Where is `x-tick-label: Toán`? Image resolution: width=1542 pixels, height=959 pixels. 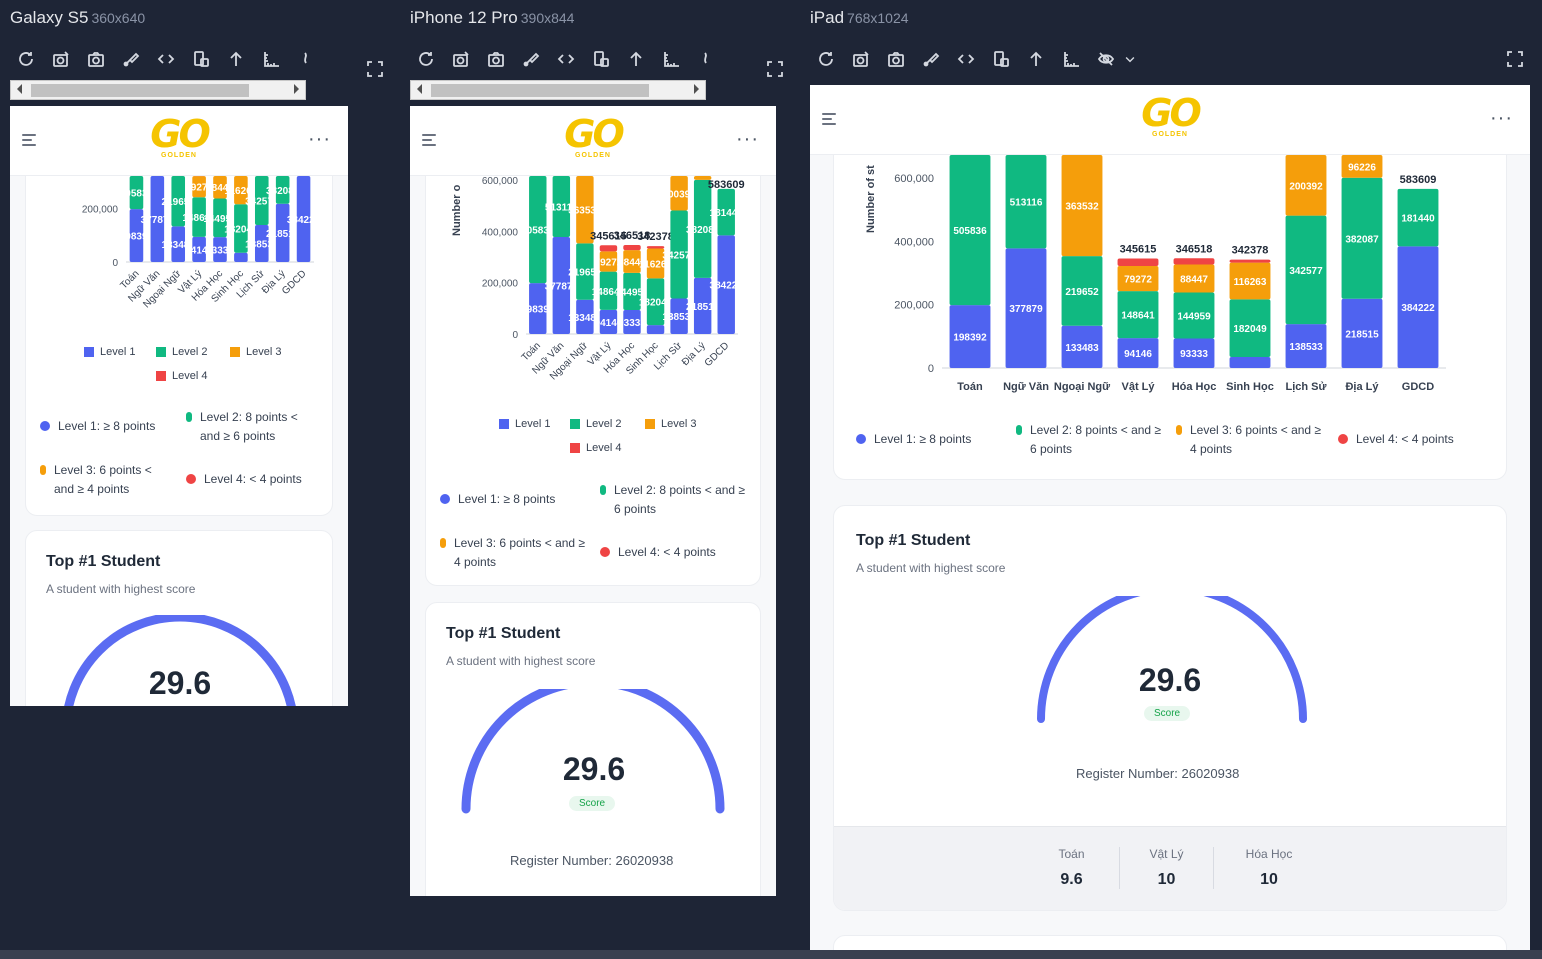 x-tick-label: Toán is located at coordinates (970, 387).